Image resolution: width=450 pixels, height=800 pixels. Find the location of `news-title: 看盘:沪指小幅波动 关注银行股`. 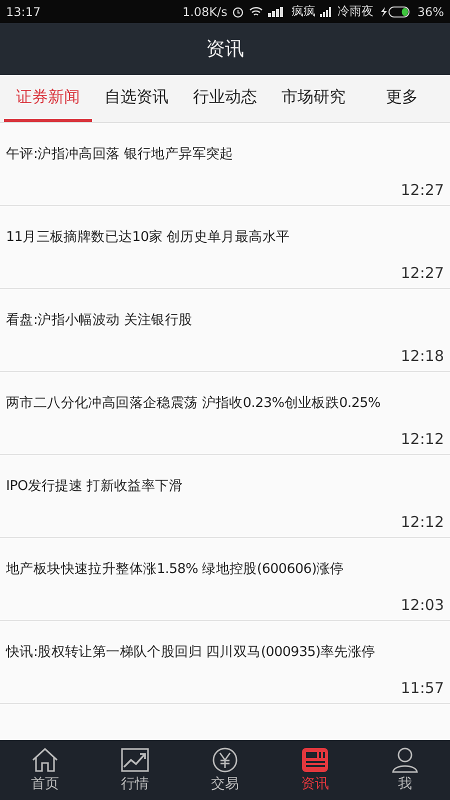

news-title: 看盘:沪指小幅波动 关注银行股 is located at coordinates (100, 320).